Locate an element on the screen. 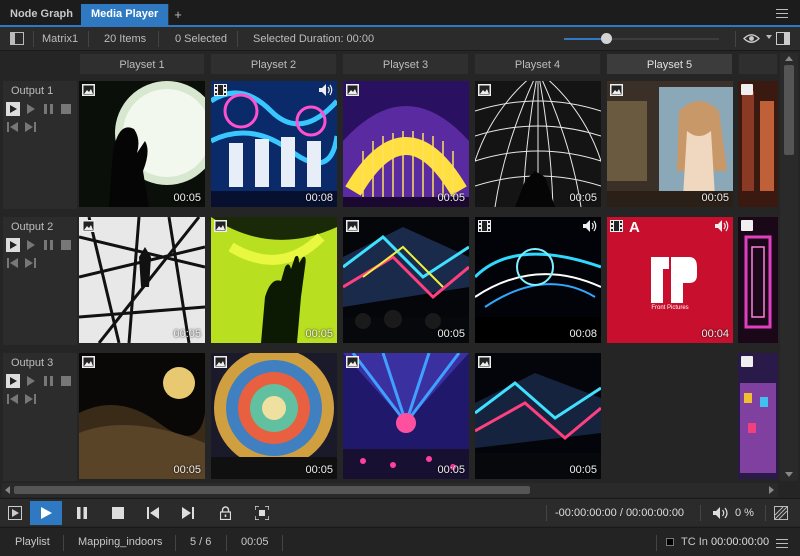 The height and width of the screenshot is (556, 800). tc-in-checkbox is located at coordinates (670, 542).